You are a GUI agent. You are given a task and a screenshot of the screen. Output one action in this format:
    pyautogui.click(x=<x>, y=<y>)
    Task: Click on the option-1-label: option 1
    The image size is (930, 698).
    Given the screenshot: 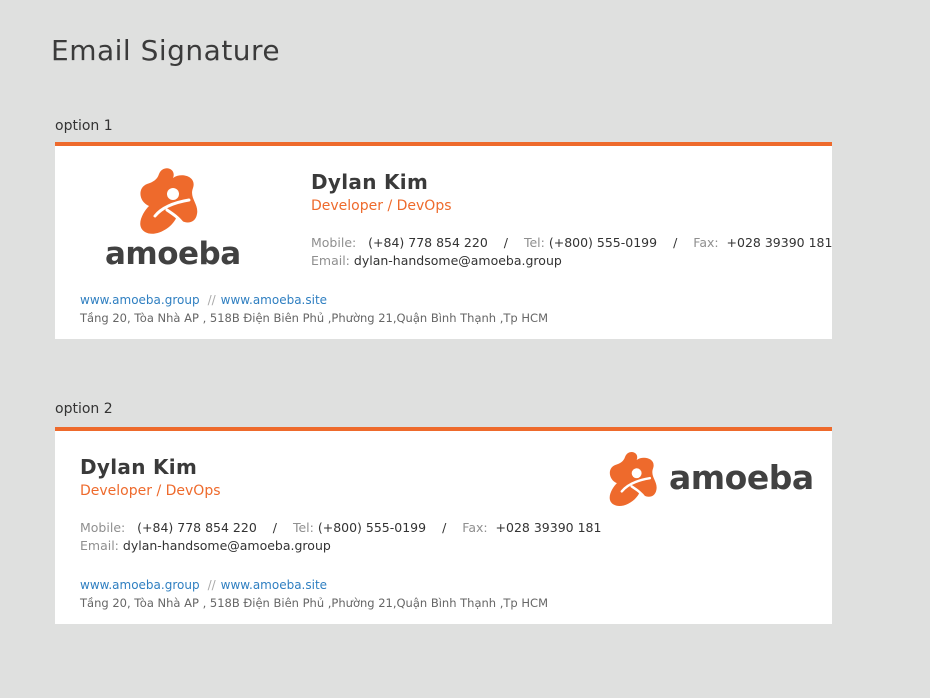 What is the action you would take?
    pyautogui.click(x=84, y=126)
    